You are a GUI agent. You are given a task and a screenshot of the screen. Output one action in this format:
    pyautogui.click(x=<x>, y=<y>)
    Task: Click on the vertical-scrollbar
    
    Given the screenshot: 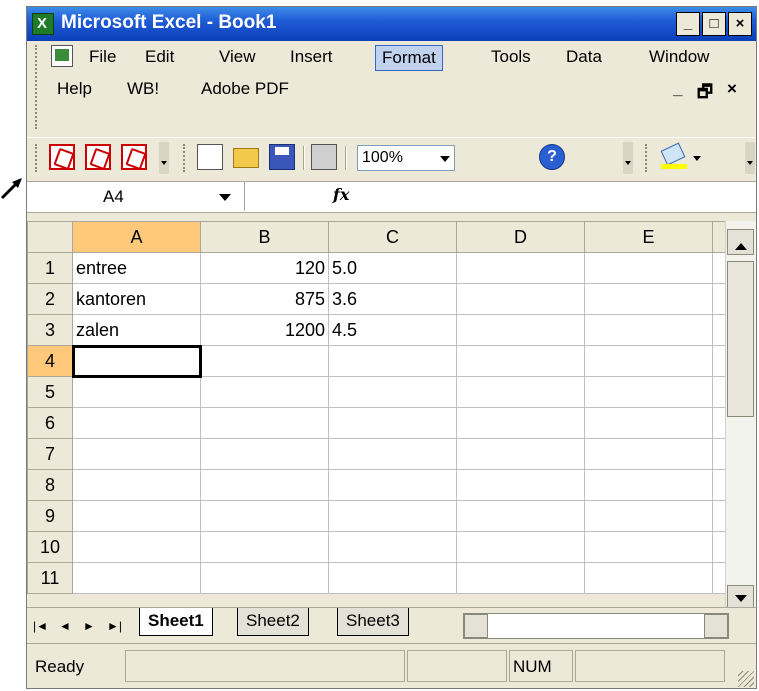 What is the action you would take?
    pyautogui.click(x=740, y=416)
    